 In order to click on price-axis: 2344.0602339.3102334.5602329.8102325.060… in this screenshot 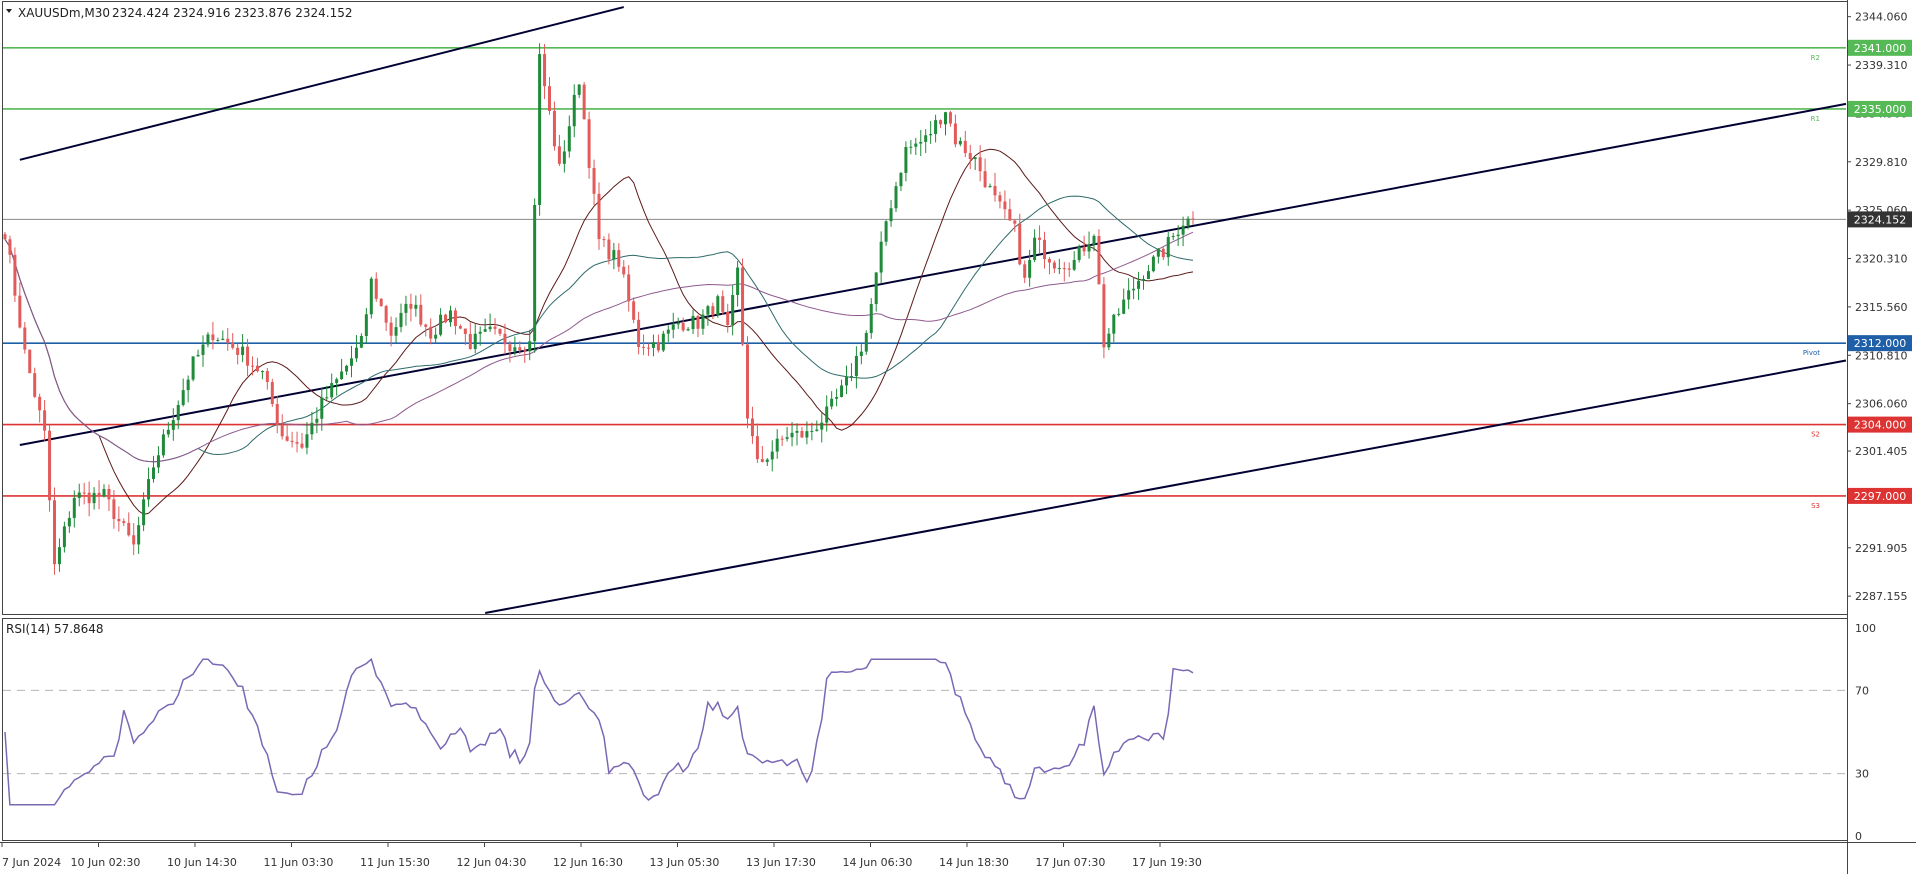, I will do `click(1877, 307)`.